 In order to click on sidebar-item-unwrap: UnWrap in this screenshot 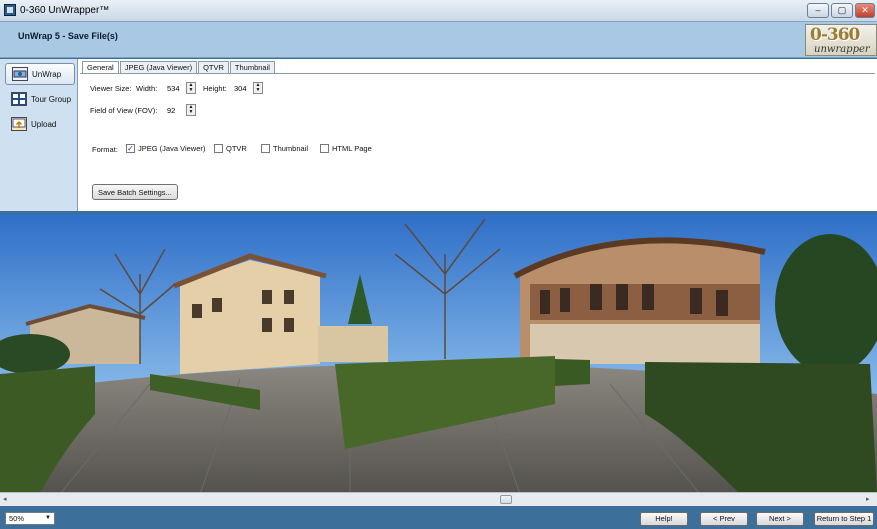, I will do `click(40, 74)`.